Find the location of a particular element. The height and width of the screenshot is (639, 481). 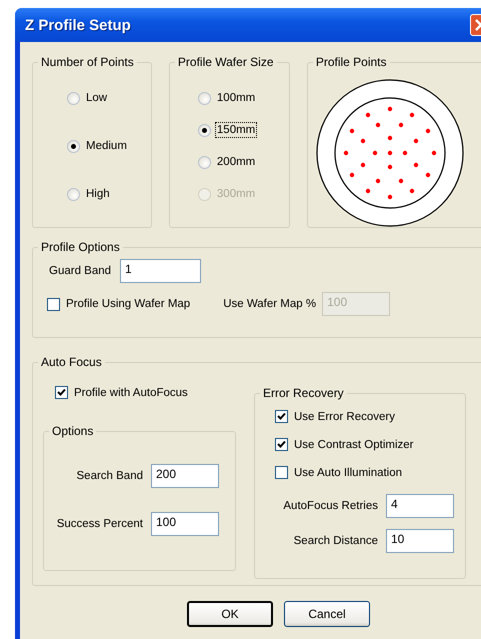

checkbox: Profile Using Wafer Map is located at coordinates (118, 304).